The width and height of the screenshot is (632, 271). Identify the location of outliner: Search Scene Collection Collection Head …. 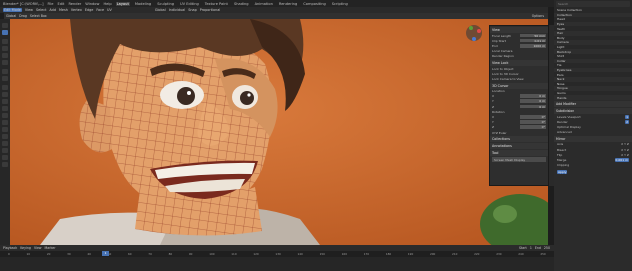
(593, 50).